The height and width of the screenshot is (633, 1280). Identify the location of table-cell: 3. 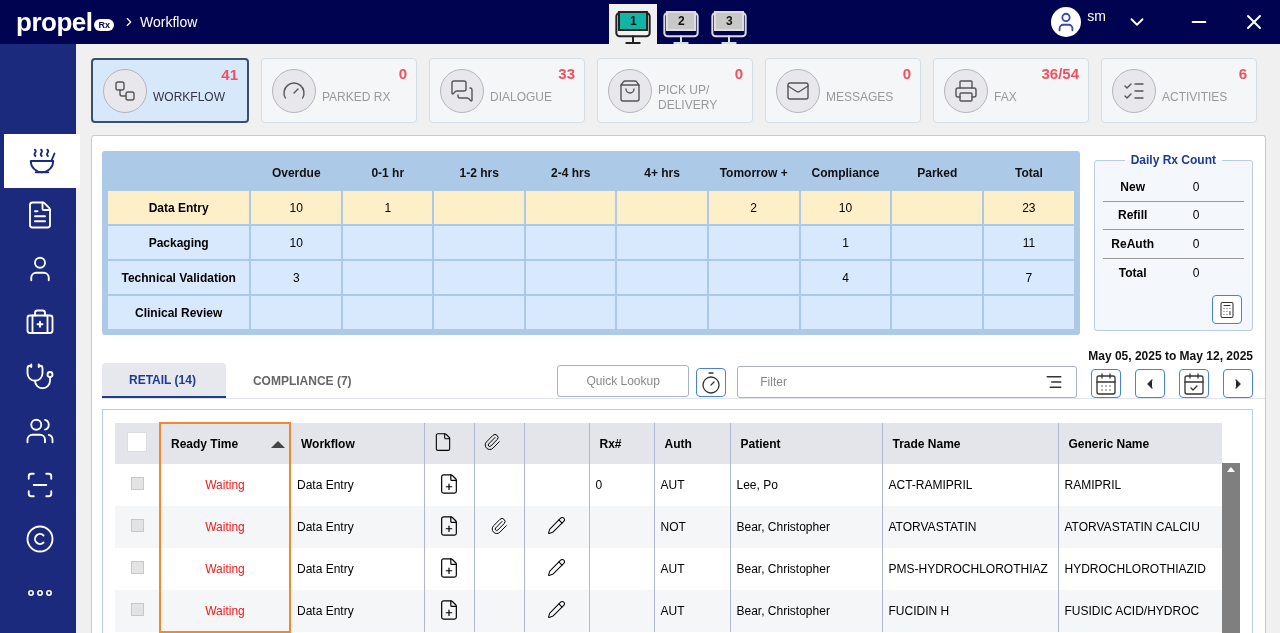
(296, 277).